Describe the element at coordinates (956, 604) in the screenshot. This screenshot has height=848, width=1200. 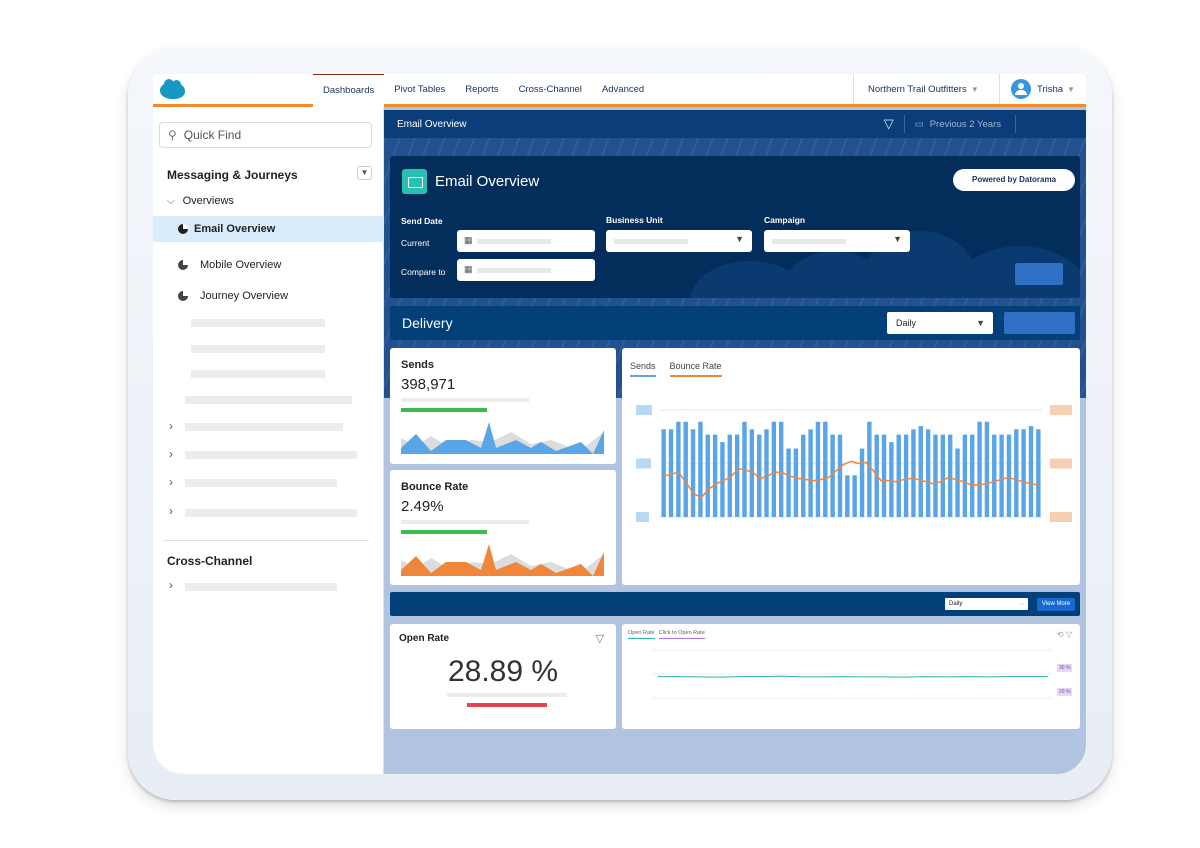
I see `frequency-value: Daily` at that location.